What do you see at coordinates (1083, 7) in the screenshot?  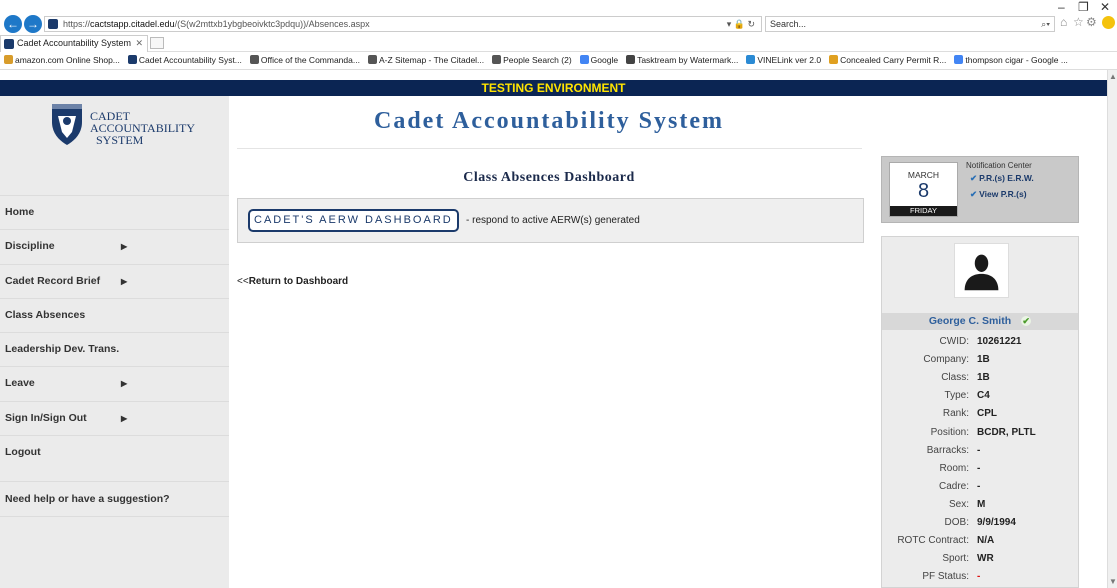 I see `restore-icon: ❐` at bounding box center [1083, 7].